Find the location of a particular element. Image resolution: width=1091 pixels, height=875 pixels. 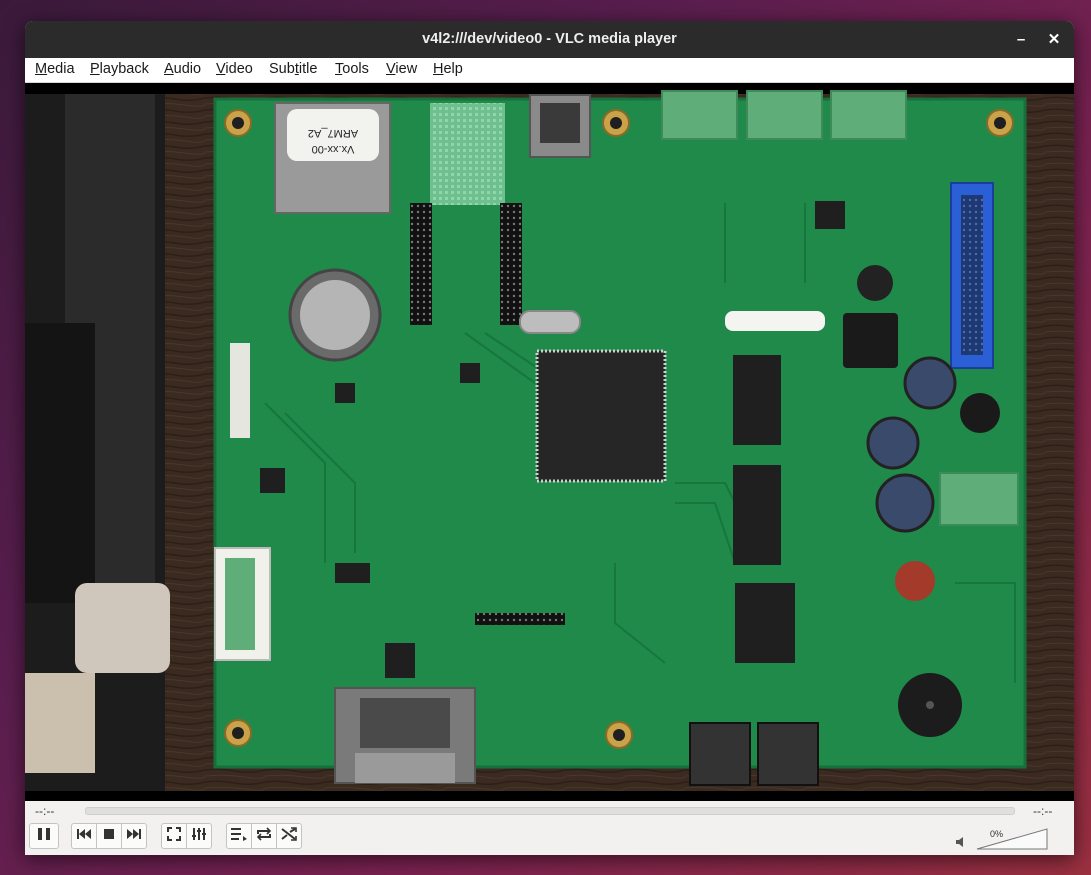

menu-playback: Playback is located at coordinates (119, 69).